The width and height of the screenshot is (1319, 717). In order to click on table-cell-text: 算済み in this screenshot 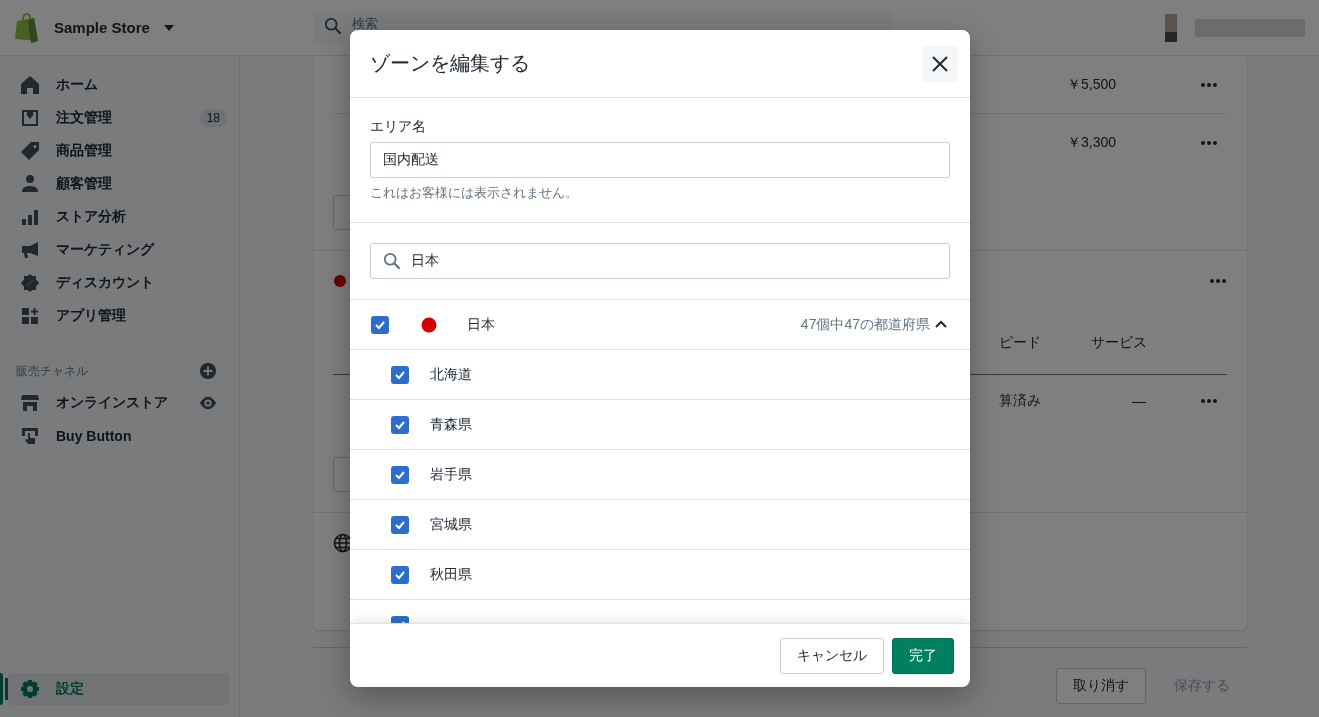, I will do `click(1019, 401)`.